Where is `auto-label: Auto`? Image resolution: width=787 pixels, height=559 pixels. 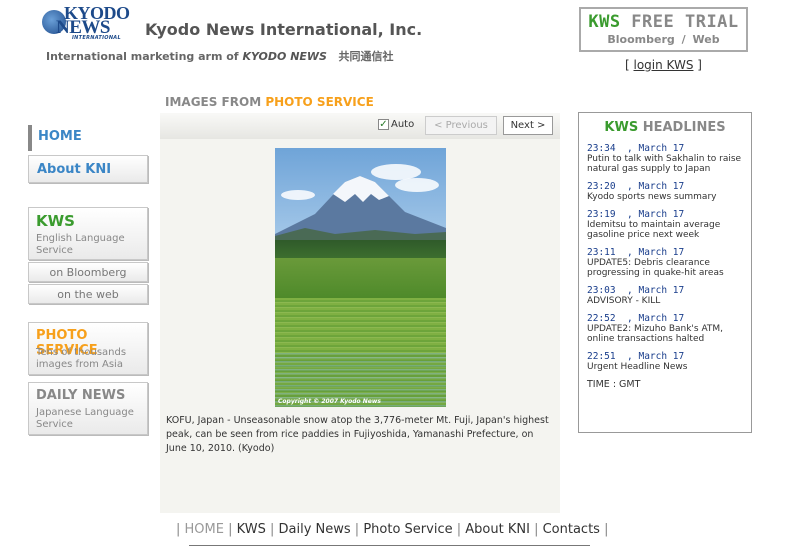
auto-label: Auto is located at coordinates (402, 124).